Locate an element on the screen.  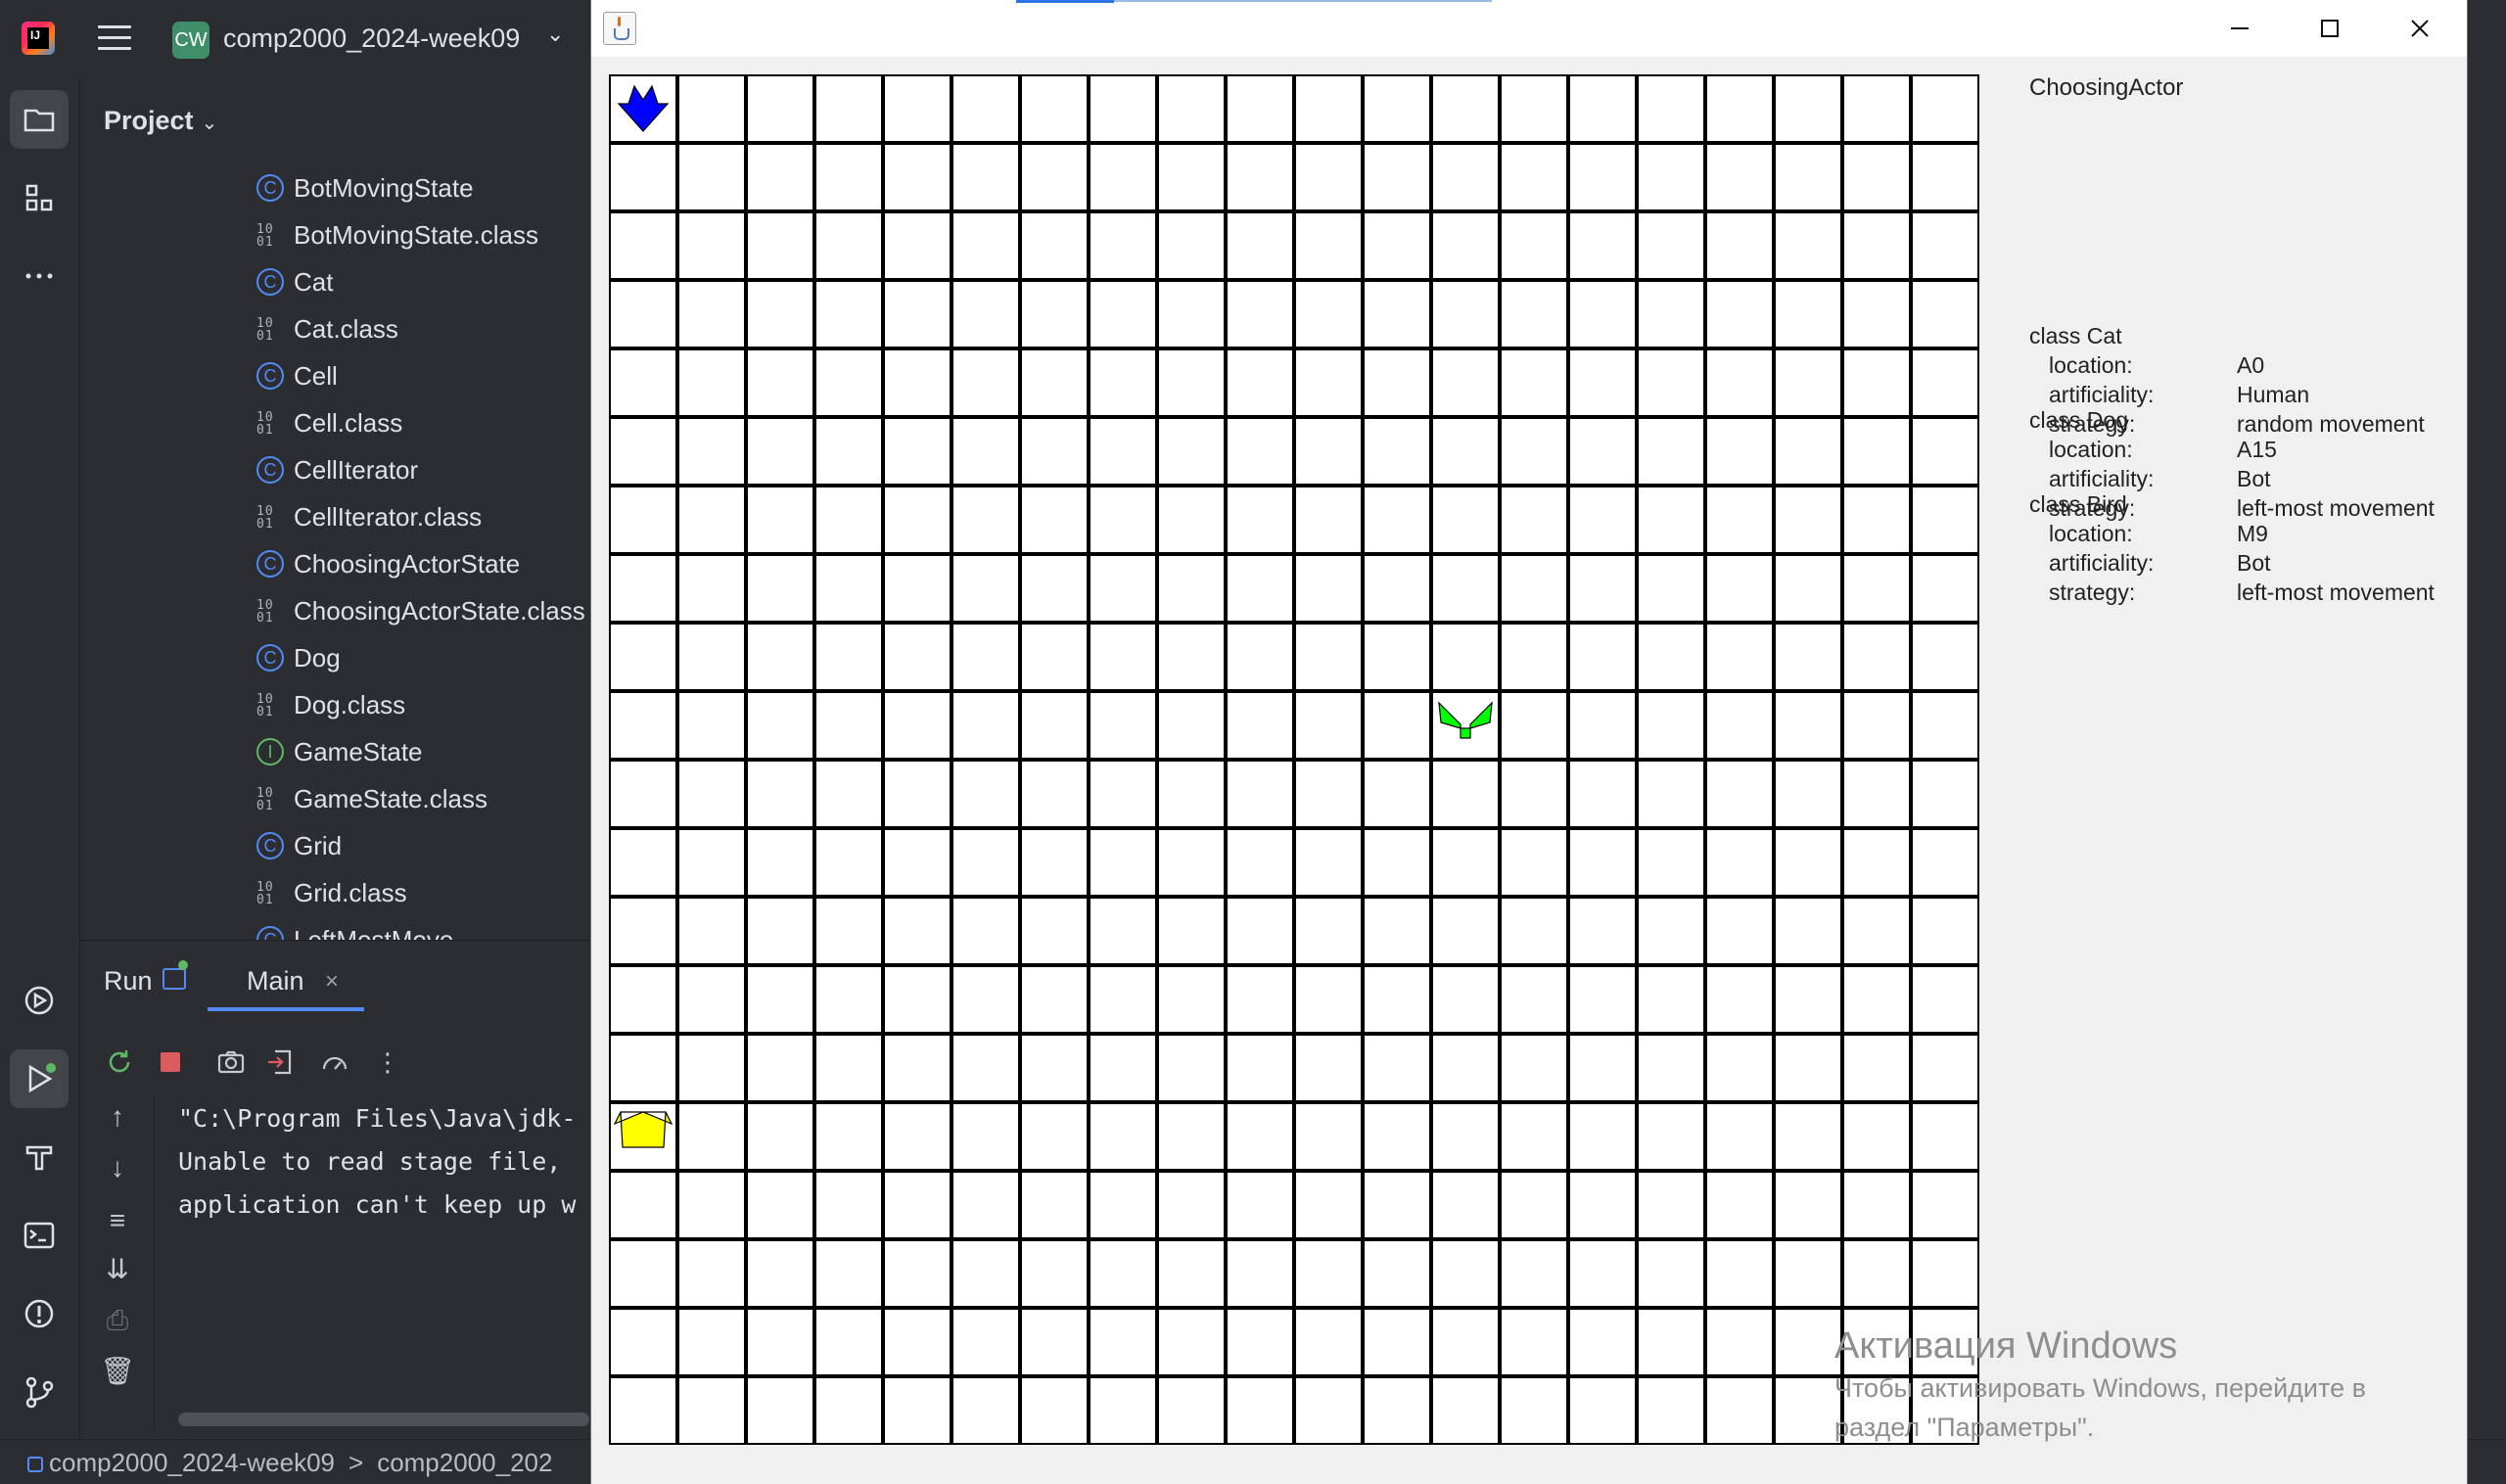
camera-dump-icon is located at coordinates (231, 1062).